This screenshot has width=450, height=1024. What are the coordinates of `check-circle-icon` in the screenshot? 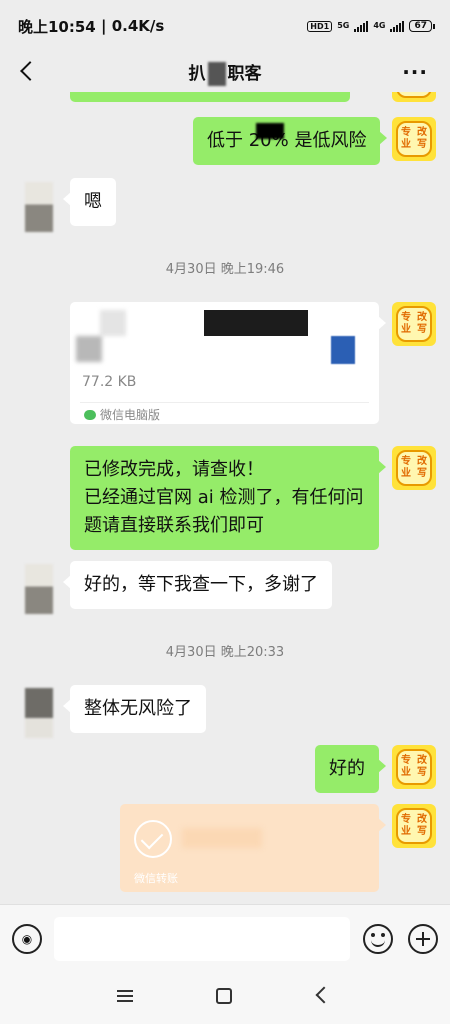 It's located at (153, 839).